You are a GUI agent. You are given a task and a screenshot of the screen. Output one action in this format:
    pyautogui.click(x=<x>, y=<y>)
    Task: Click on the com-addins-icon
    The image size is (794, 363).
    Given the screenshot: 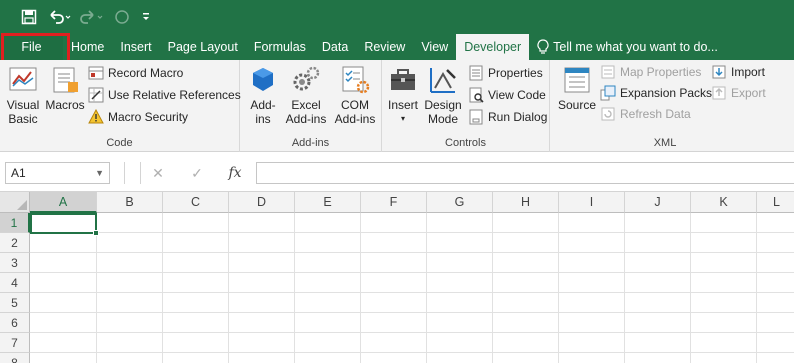 What is the action you would take?
    pyautogui.click(x=356, y=80)
    